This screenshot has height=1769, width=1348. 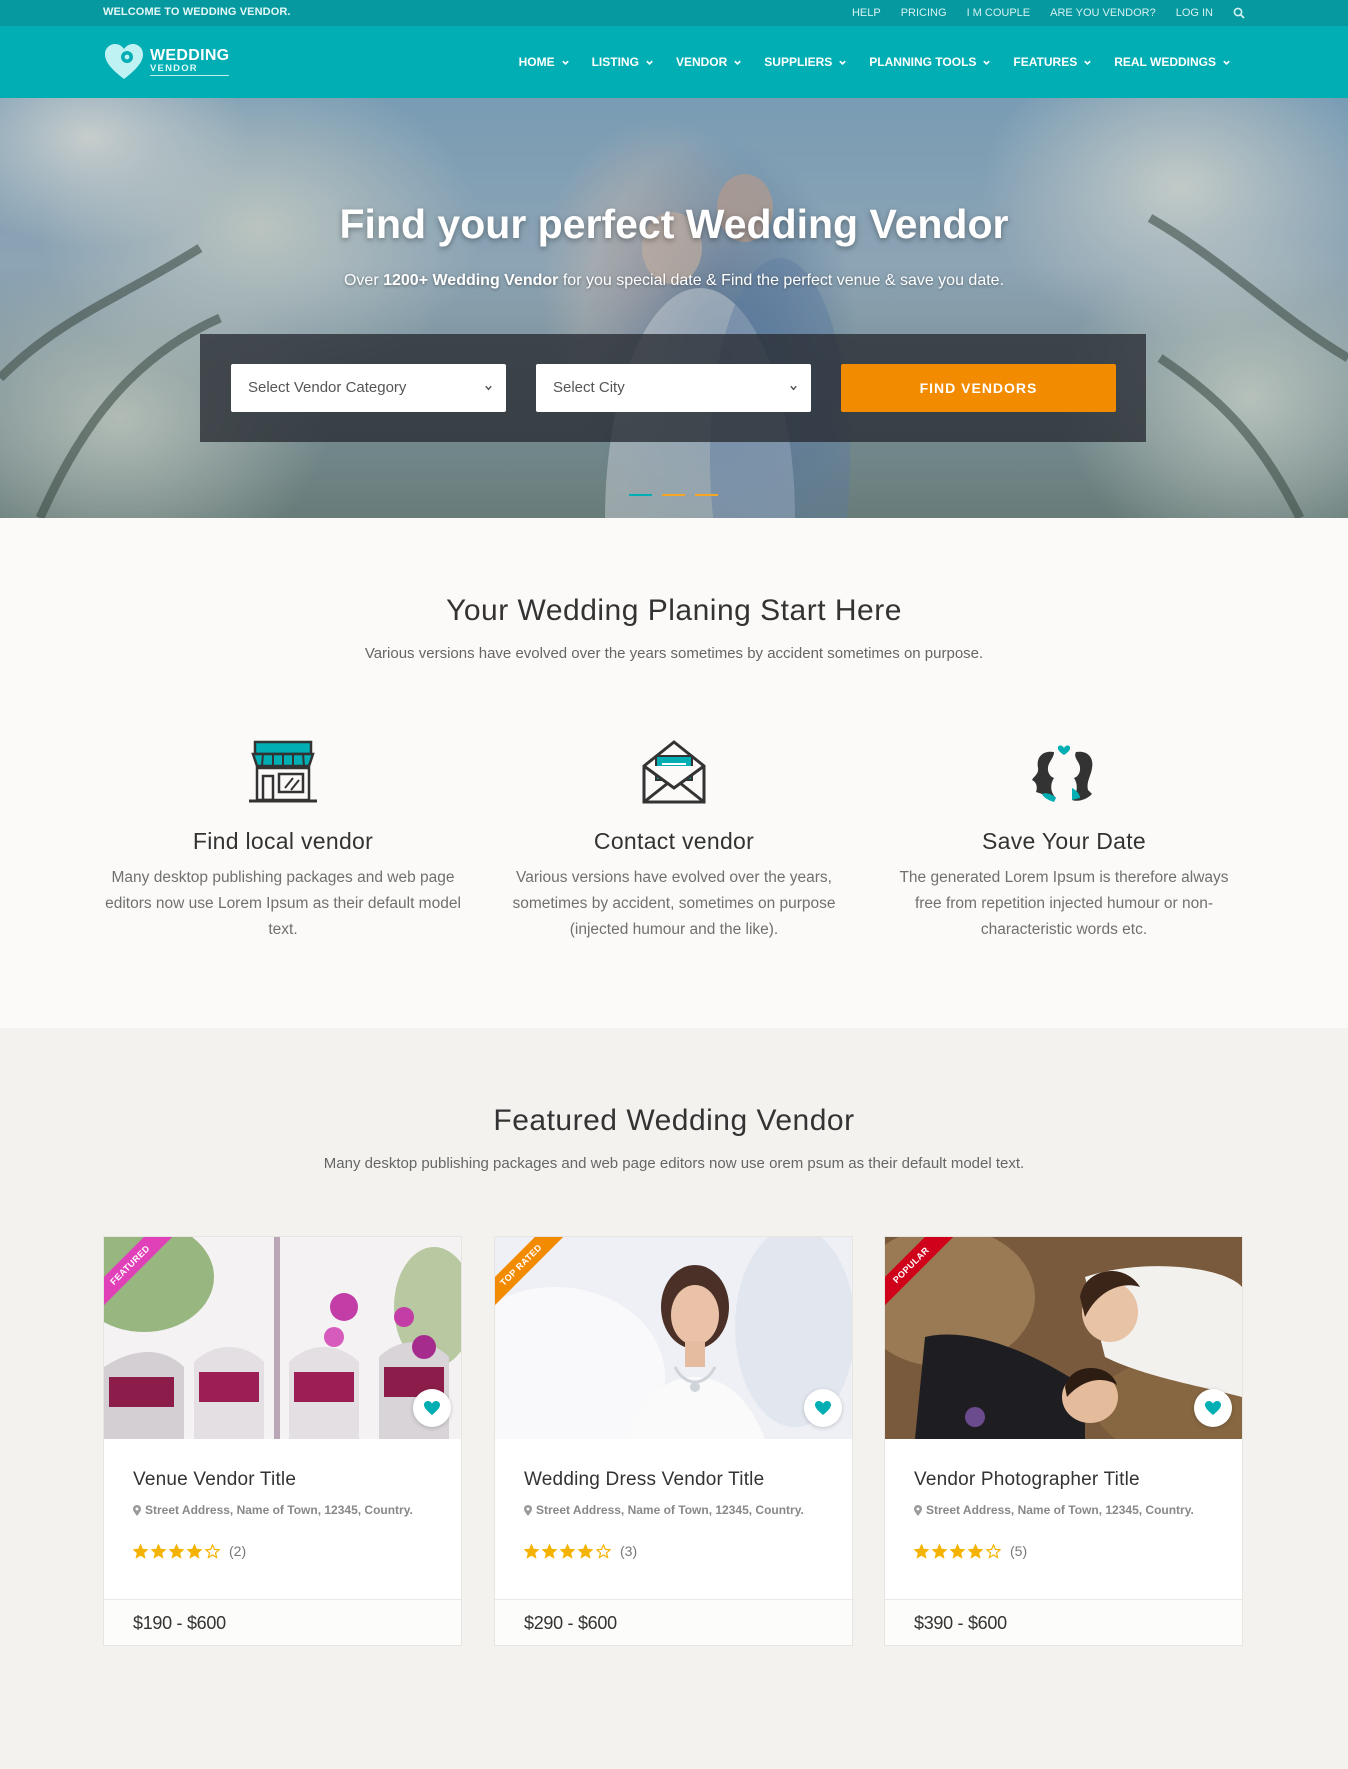 What do you see at coordinates (166, 62) in the screenshot?
I see `site-logo: WEDDING VENDOR` at bounding box center [166, 62].